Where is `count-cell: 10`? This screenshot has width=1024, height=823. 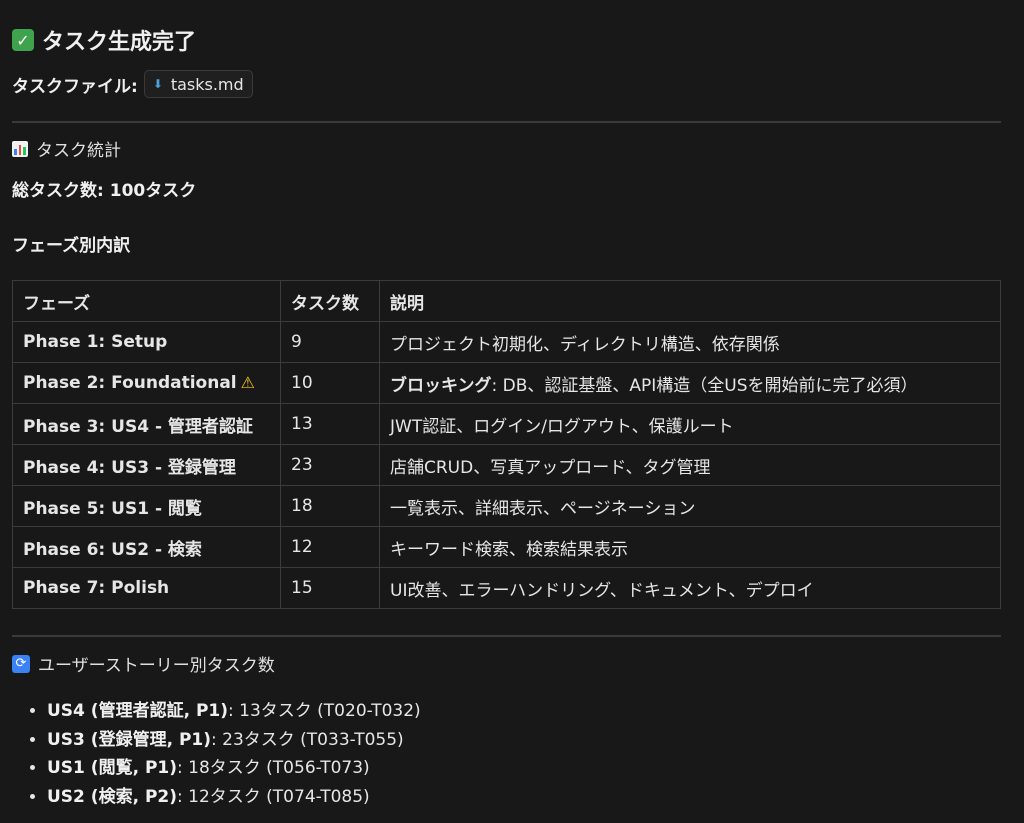 count-cell: 10 is located at coordinates (330, 383).